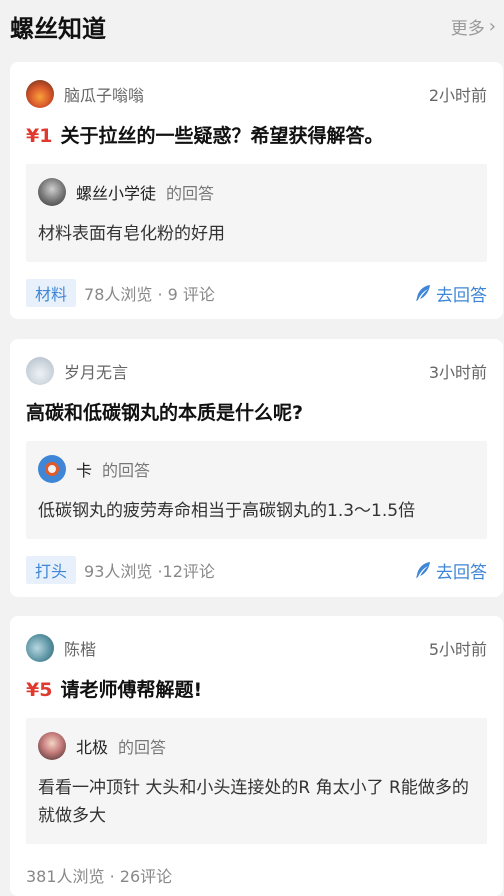 This screenshot has height=896, width=504. Describe the element at coordinates (39, 136) in the screenshot. I see `bounty-badge: ¥1` at that location.